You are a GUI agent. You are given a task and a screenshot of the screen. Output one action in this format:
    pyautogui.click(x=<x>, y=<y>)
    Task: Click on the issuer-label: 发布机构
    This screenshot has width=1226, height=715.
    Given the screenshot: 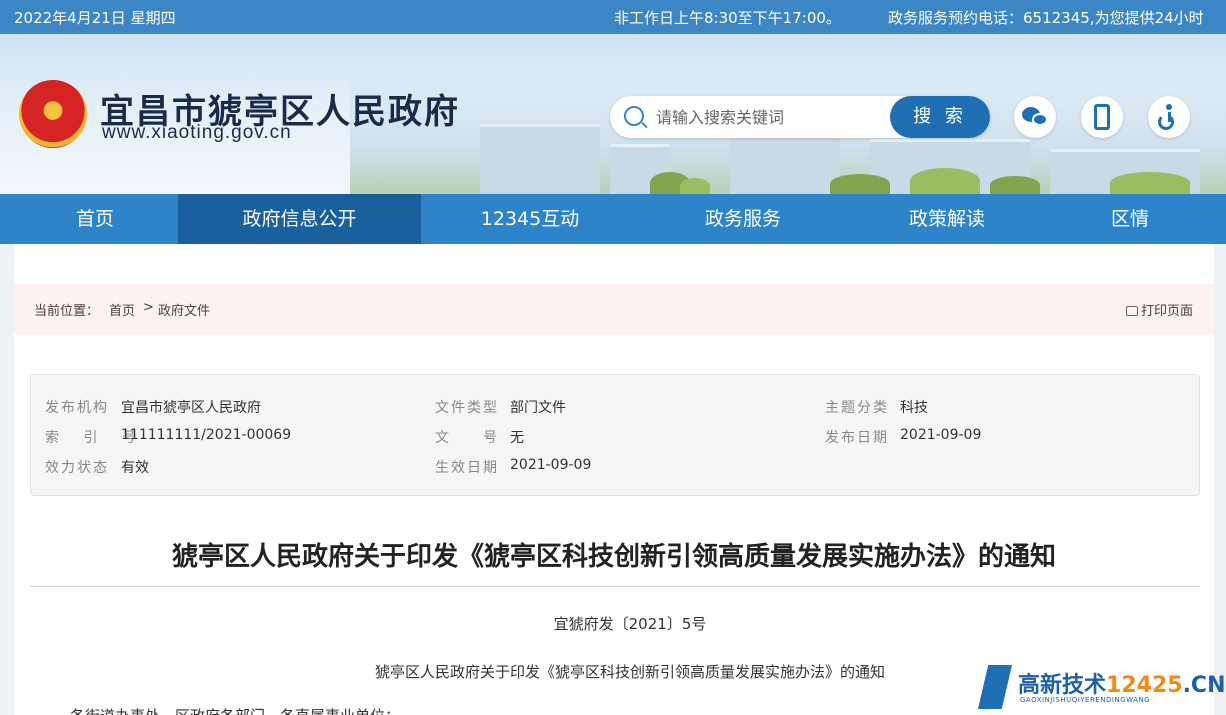 What is the action you would take?
    pyautogui.click(x=77, y=408)
    